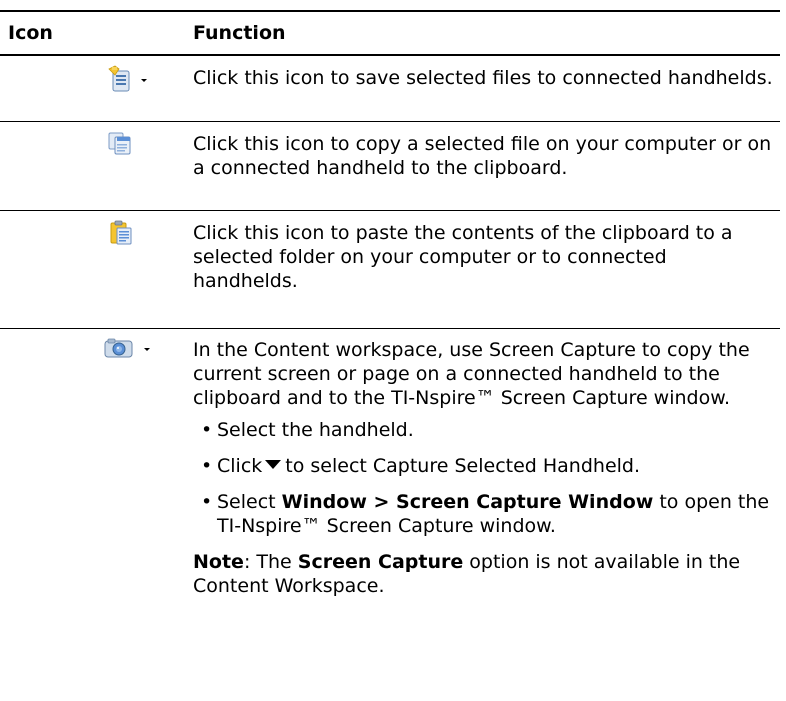  I want to click on menu-path: Window > Screen Capture Window, so click(467, 502).